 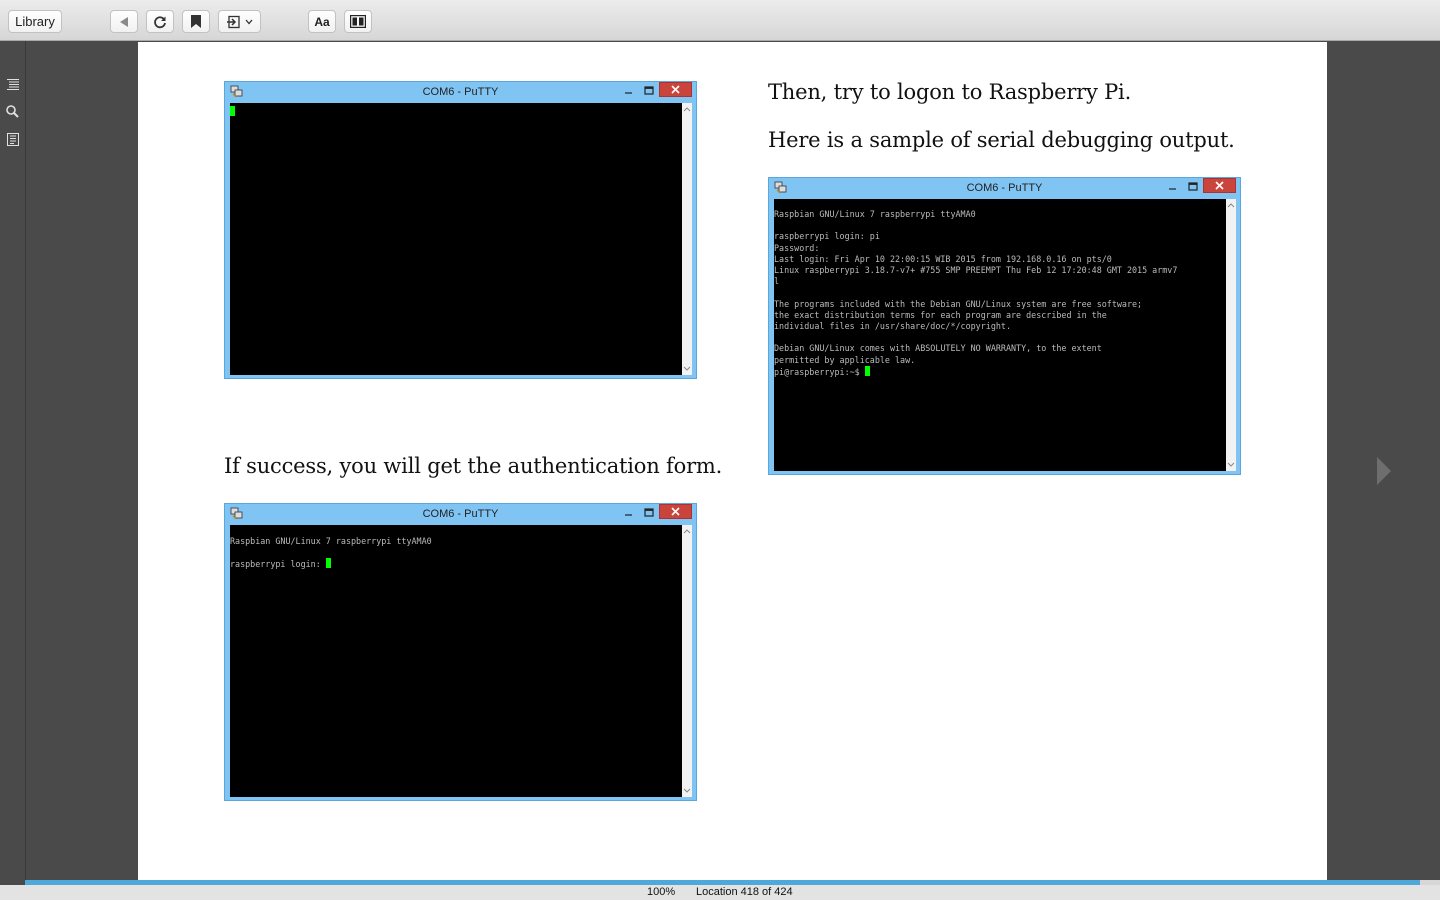 I want to click on notes-button, so click(x=12, y=139).